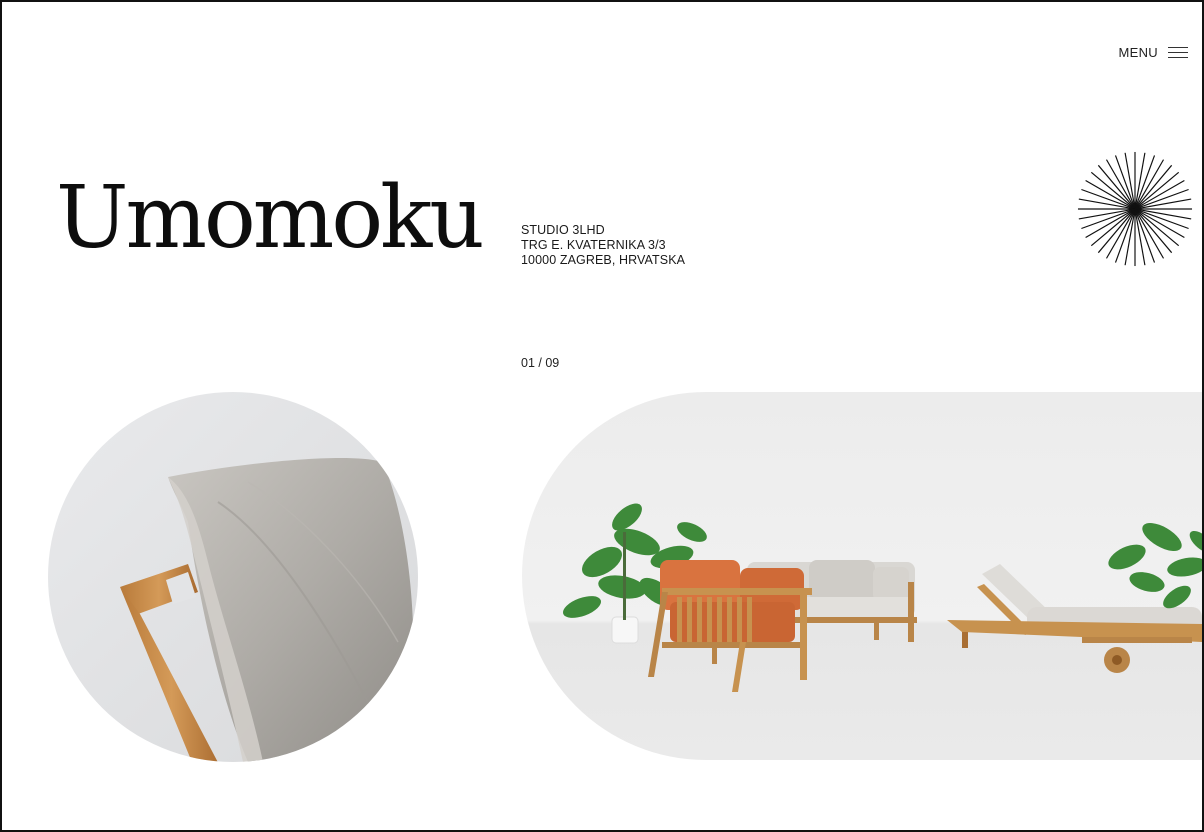 This screenshot has width=1204, height=832. I want to click on address-line-1: STUDIO 3LHD, so click(563, 230).